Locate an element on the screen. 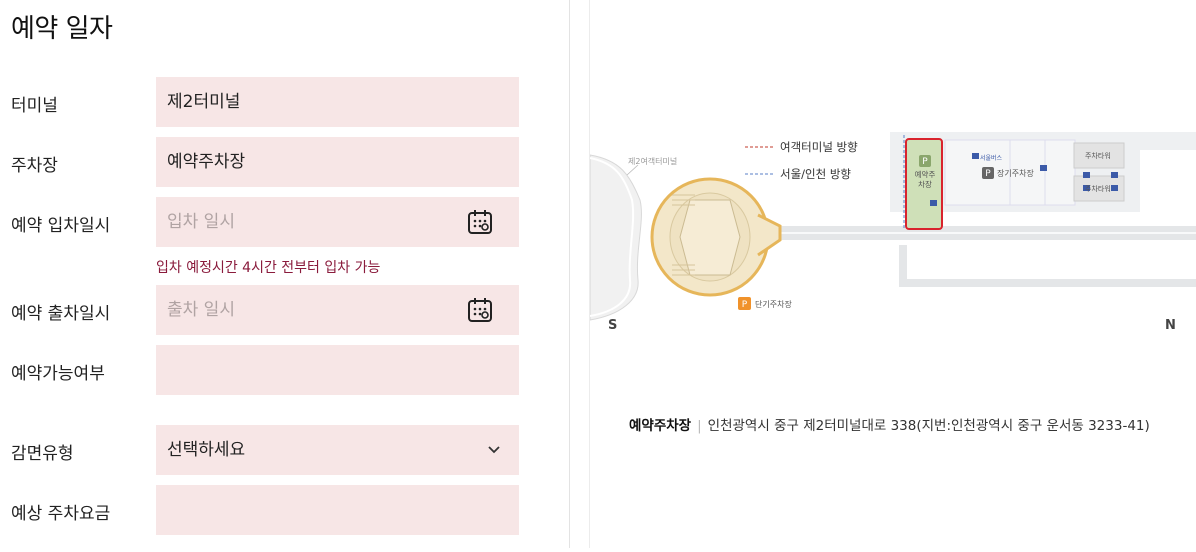 The height and width of the screenshot is (552, 1196). address-lot-name: 예약주차장 is located at coordinates (660, 426).